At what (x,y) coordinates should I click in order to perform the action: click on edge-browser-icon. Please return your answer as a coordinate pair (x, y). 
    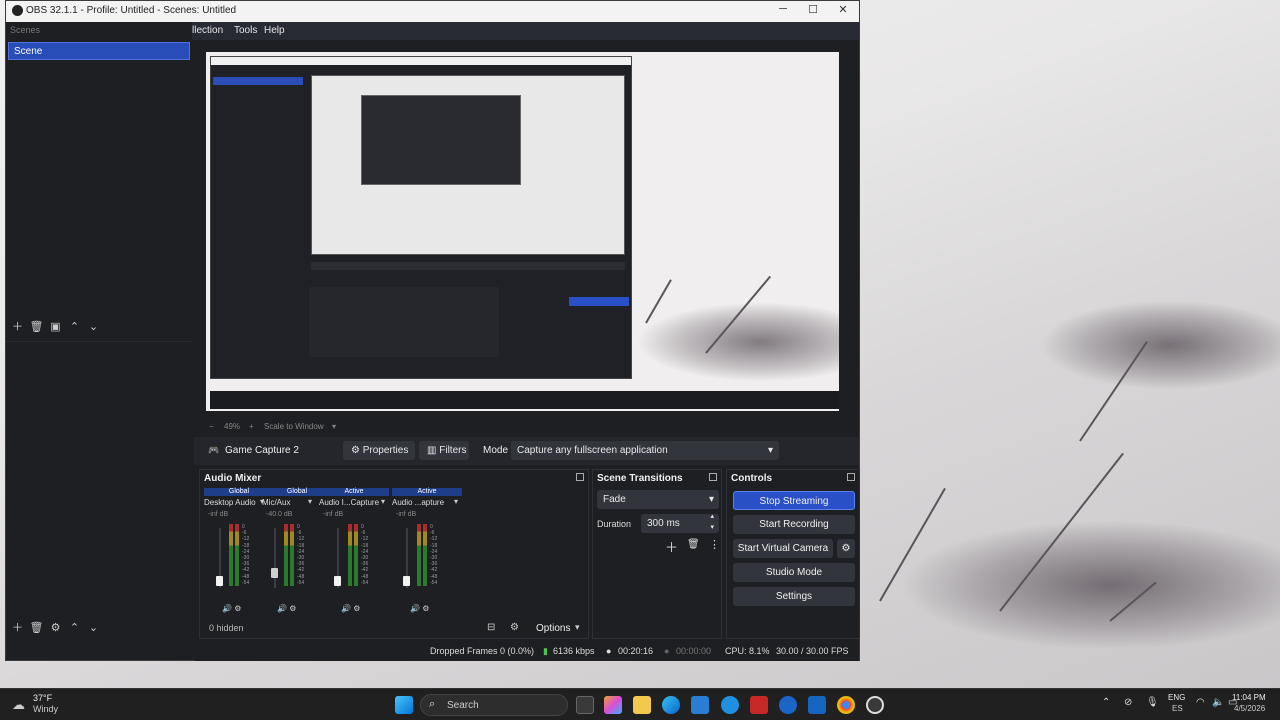
    Looking at the image, I should click on (671, 705).